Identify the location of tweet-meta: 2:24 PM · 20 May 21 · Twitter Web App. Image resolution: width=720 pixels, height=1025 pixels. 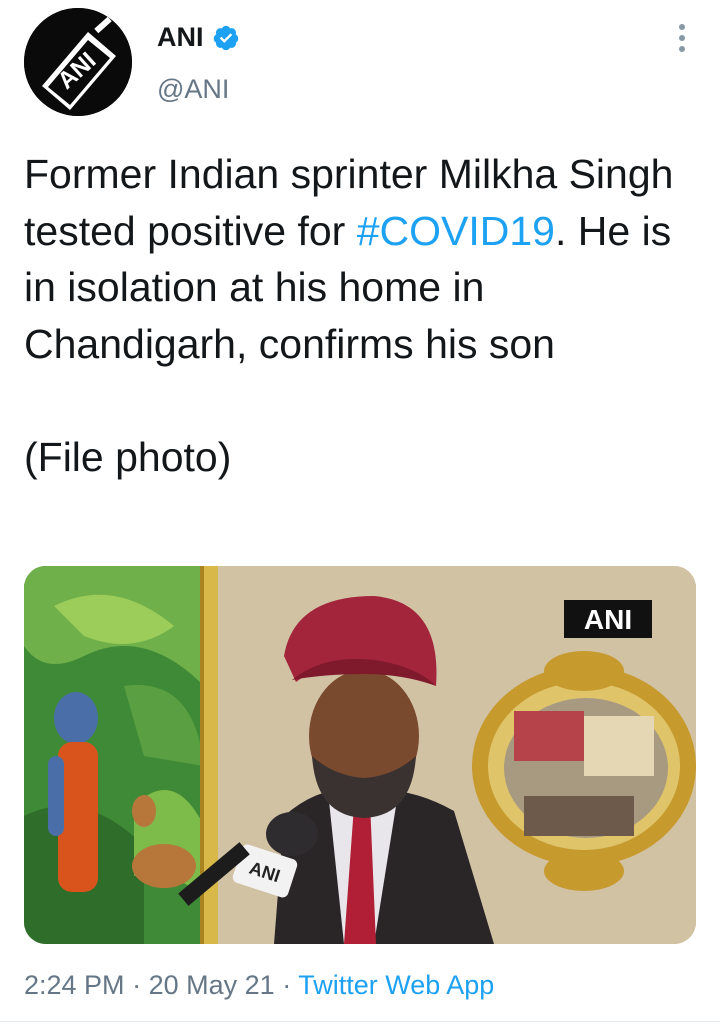
(259, 985).